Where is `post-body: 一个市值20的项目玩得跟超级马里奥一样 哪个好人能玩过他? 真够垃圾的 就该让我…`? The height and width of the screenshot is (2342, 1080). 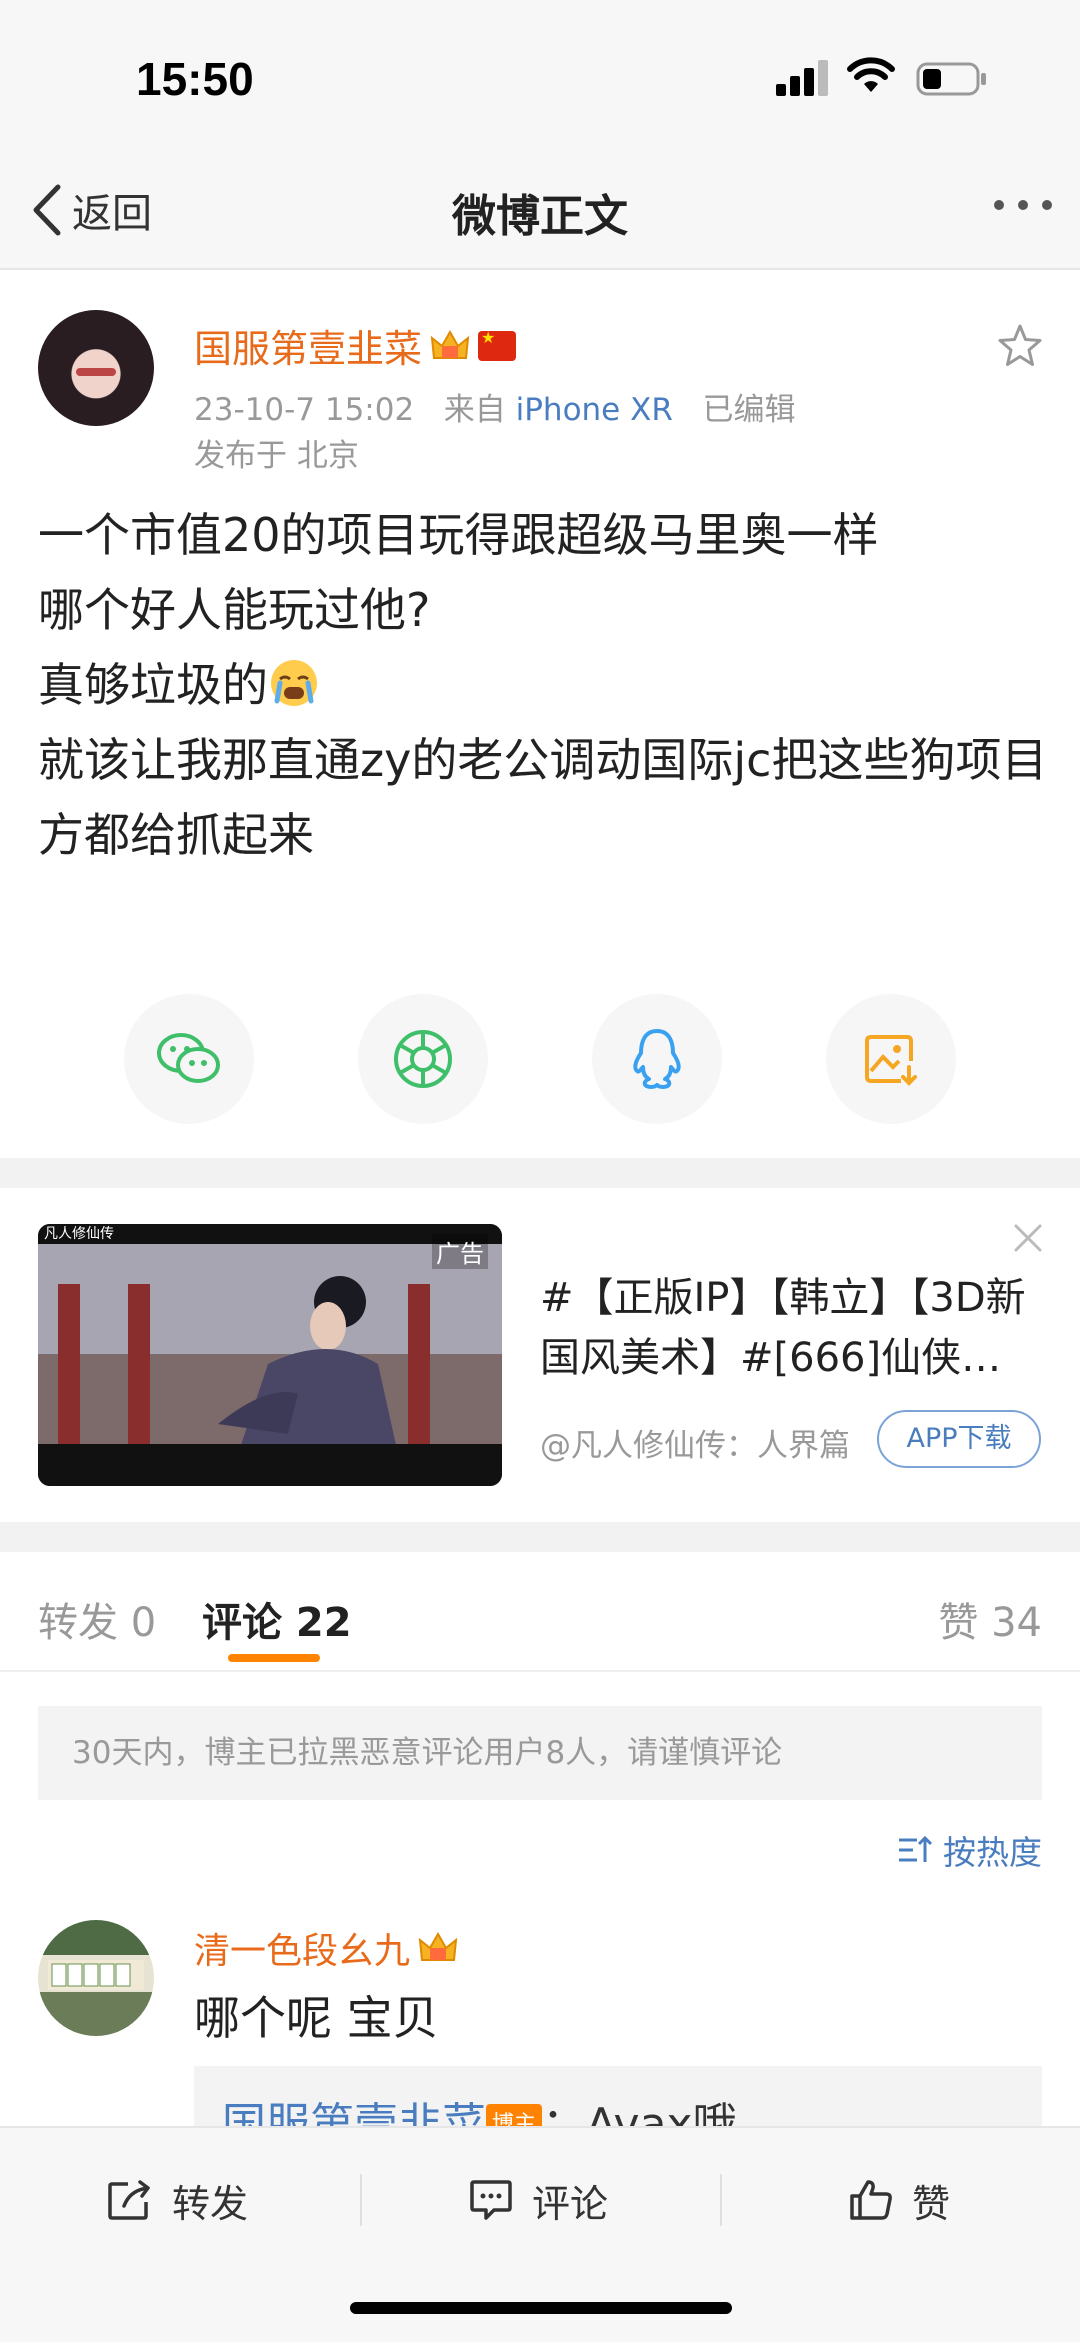
post-body: 一个市值20的项目玩得跟超级马里奥一样 哪个好人能玩过他? 真够垃圾的 就该让我… is located at coordinates (543, 685).